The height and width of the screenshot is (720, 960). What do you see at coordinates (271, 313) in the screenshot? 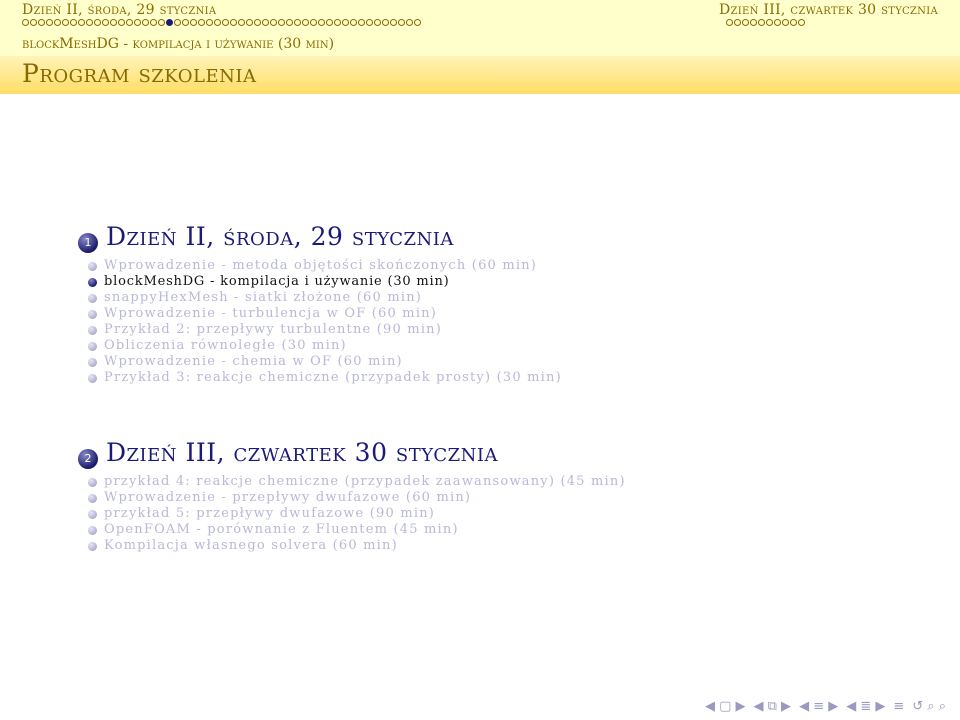
I see `toc-item-label: Wprowadzenie - turbulencja w OF (60 min)` at bounding box center [271, 313].